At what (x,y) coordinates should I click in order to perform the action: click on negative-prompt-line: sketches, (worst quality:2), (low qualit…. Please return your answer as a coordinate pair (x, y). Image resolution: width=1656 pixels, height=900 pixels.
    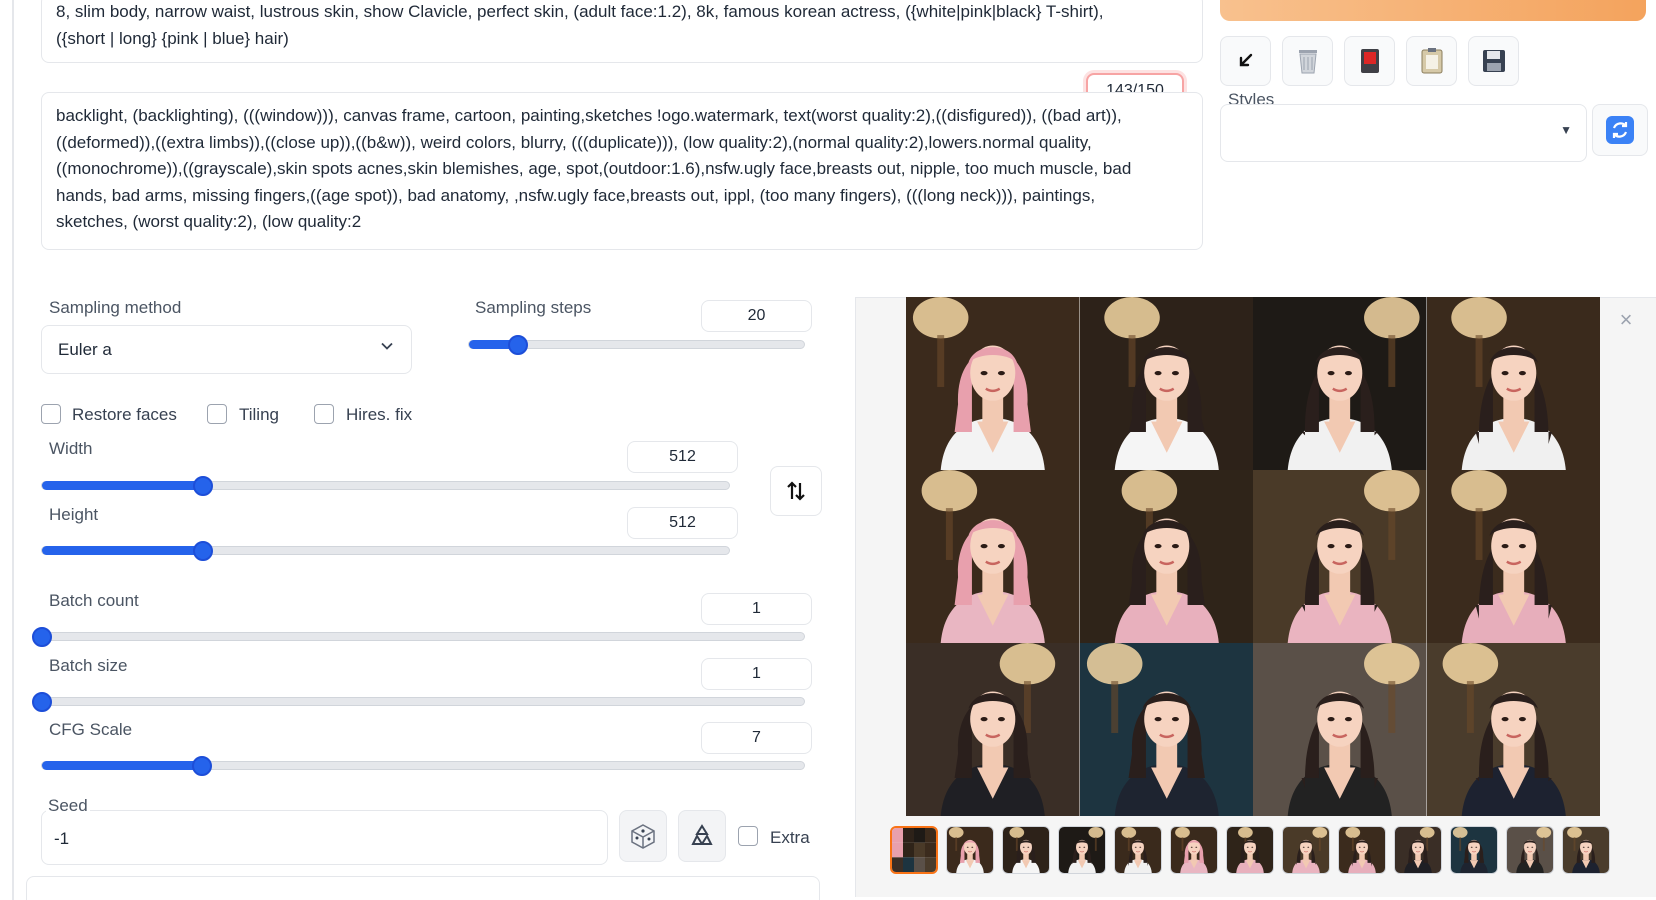
    Looking at the image, I should click on (209, 221).